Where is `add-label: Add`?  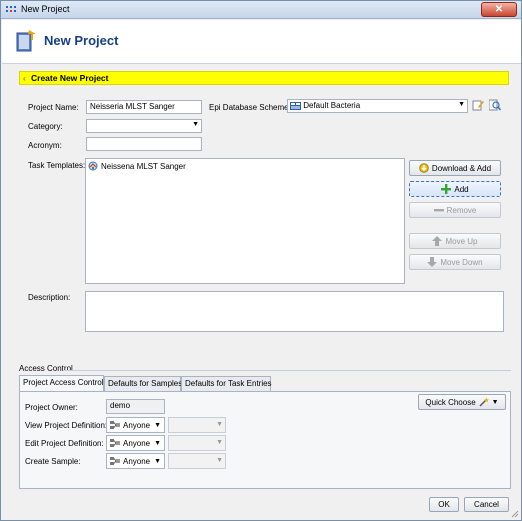
add-label: Add is located at coordinates (461, 189).